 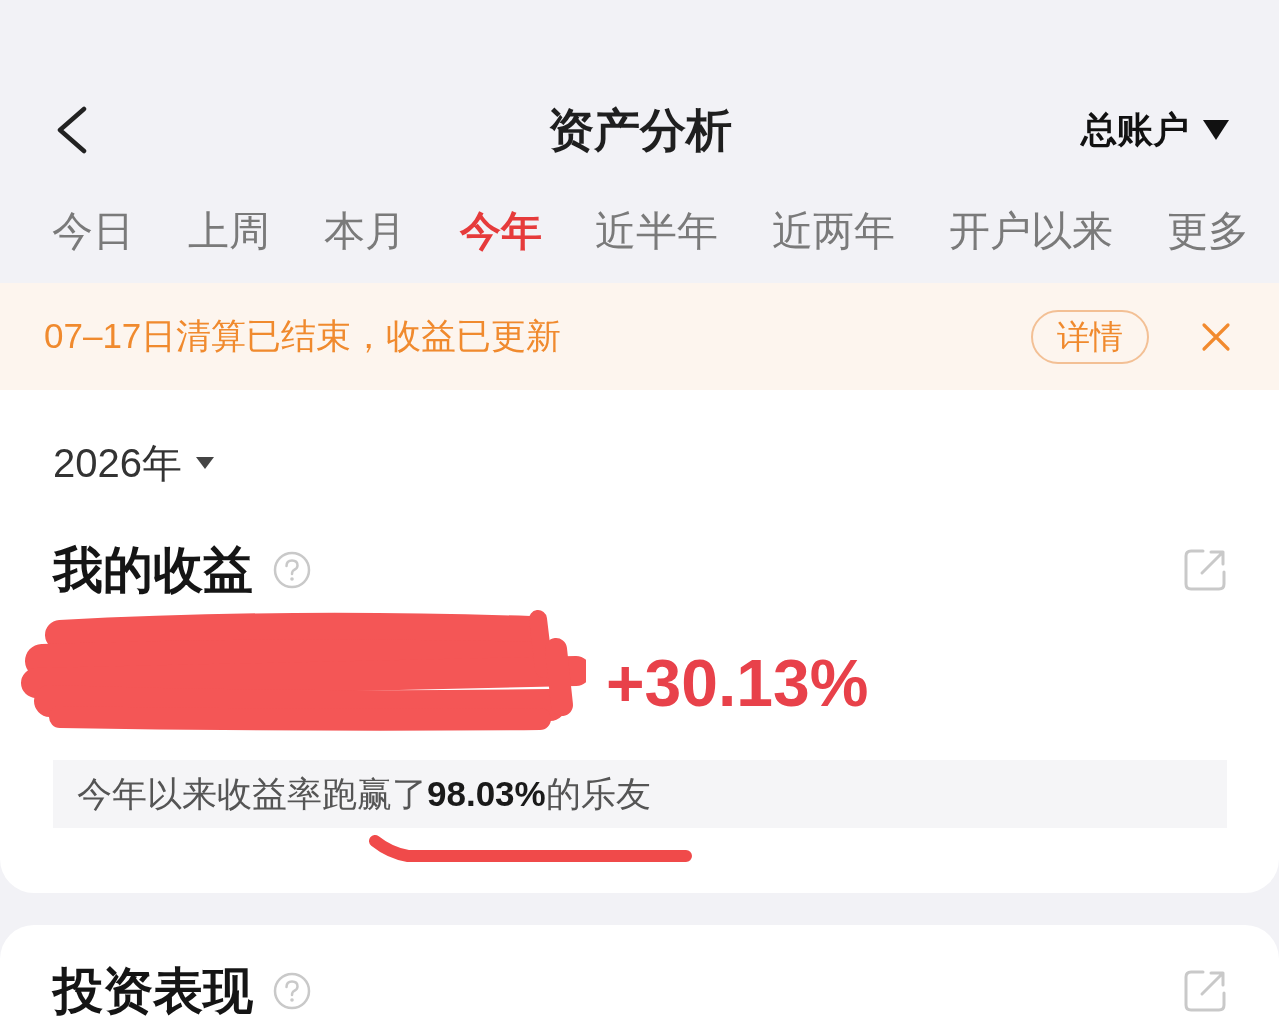 What do you see at coordinates (153, 991) in the screenshot?
I see `section-title: 投资表现` at bounding box center [153, 991].